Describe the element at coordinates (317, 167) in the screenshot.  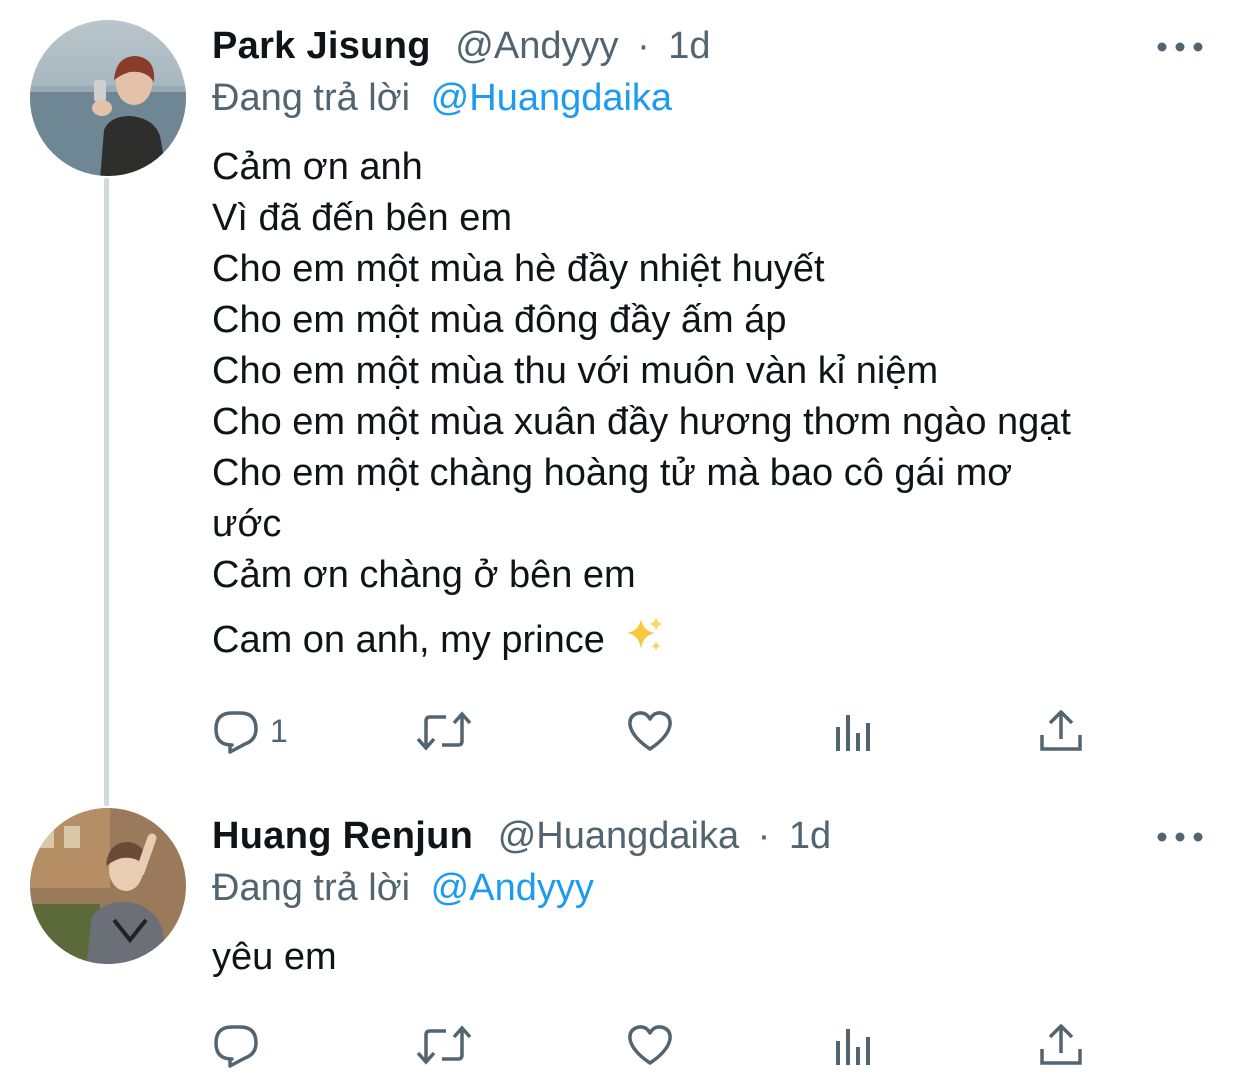
I see `tweet-text-line: Cảm ơn anh` at that location.